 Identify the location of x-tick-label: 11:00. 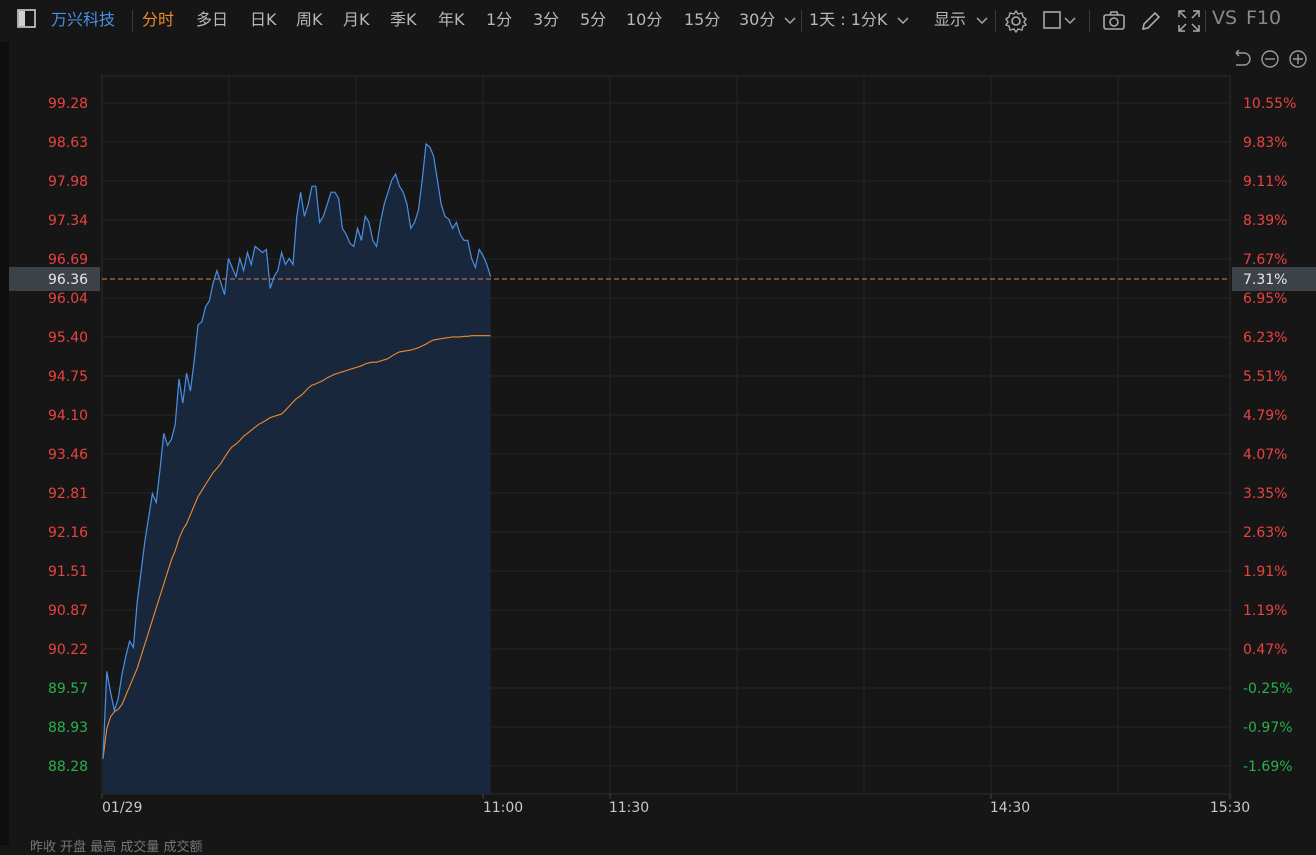
(503, 808).